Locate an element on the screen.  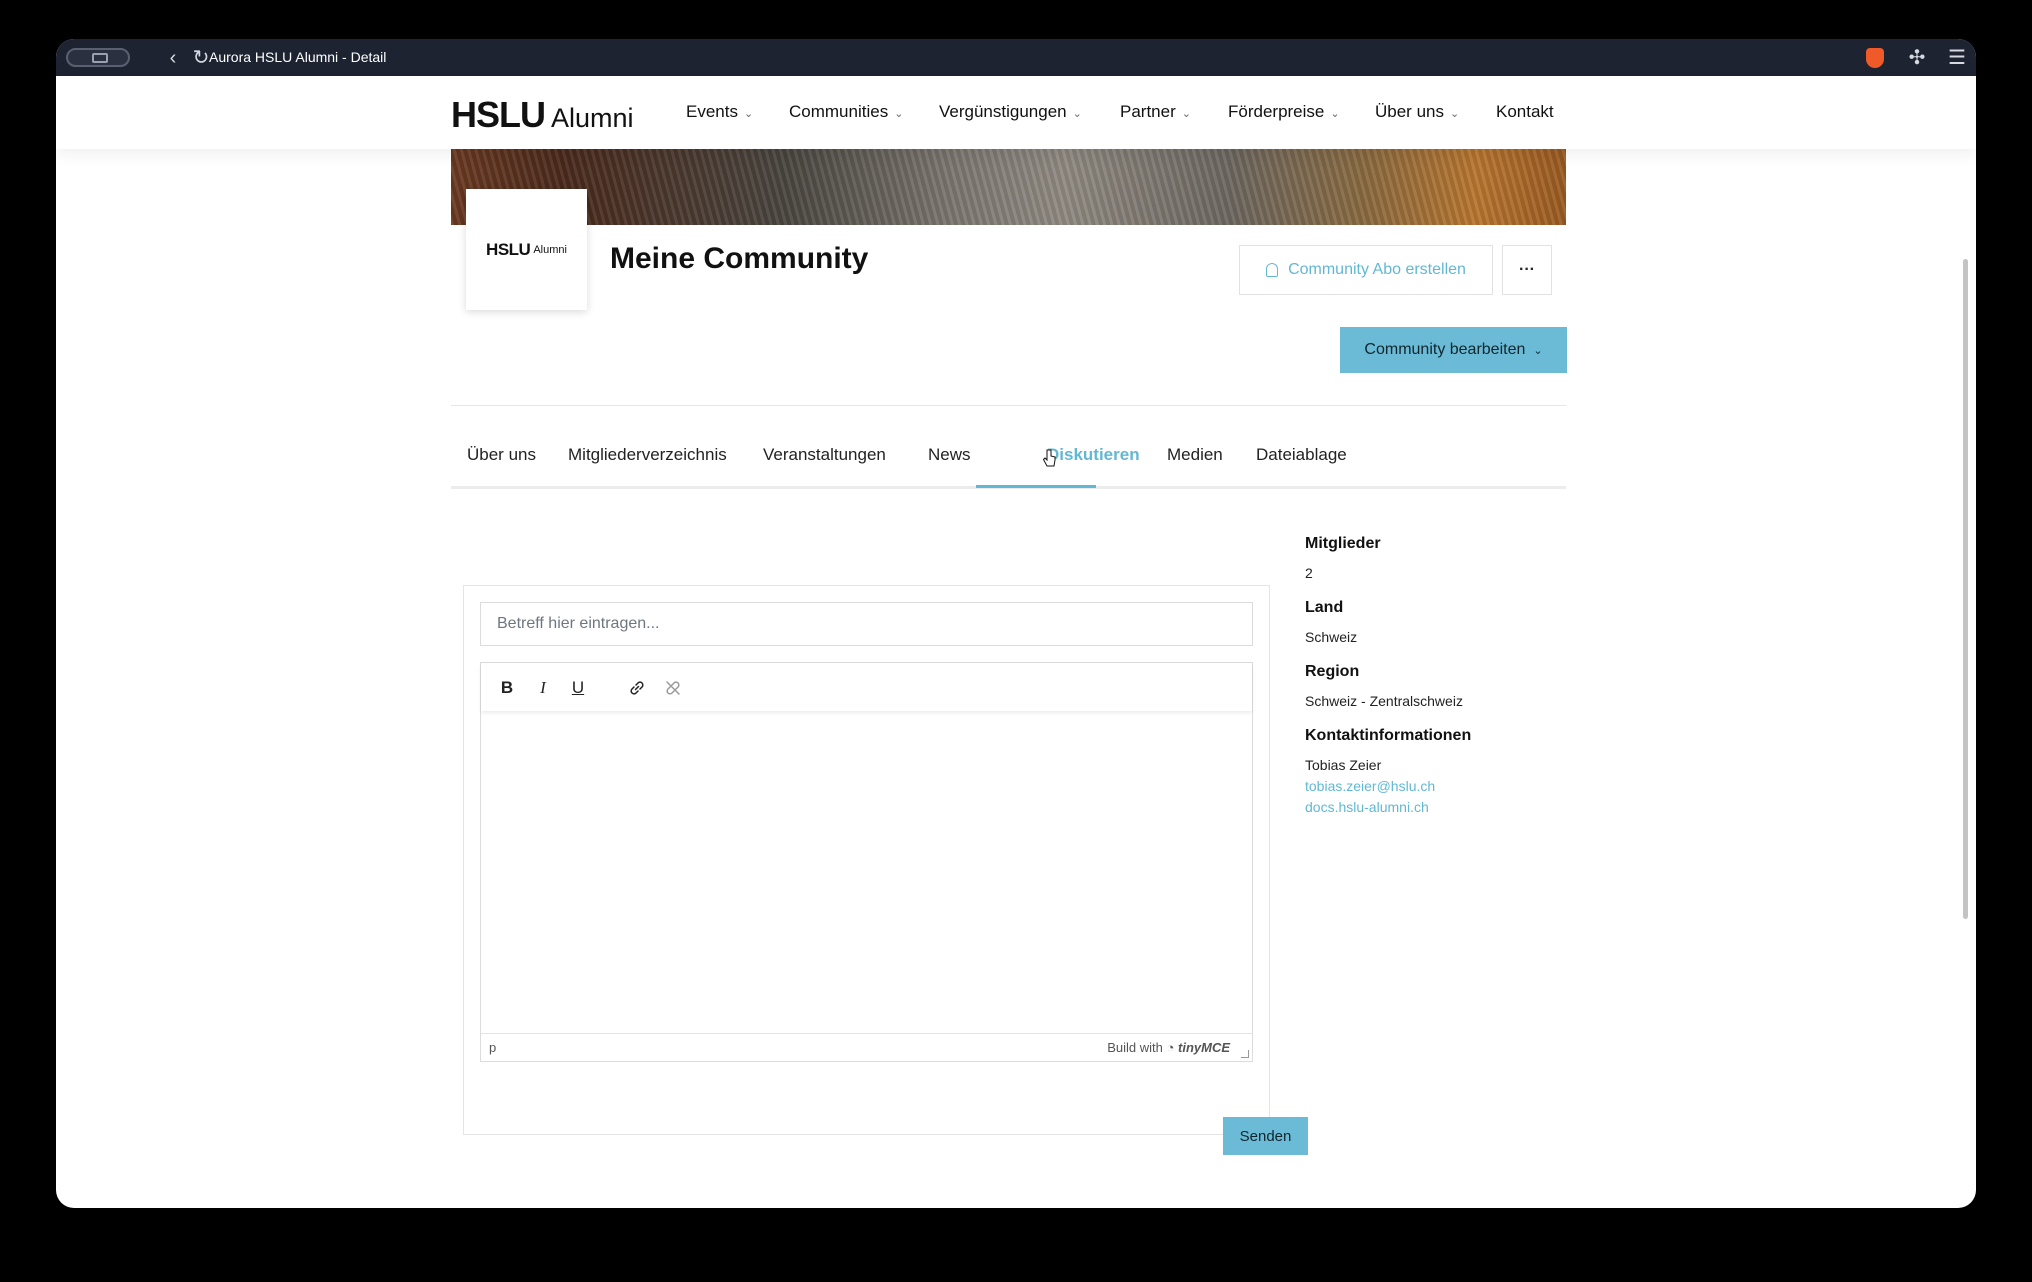
contact-name: Tobias Zeier is located at coordinates (1343, 765).